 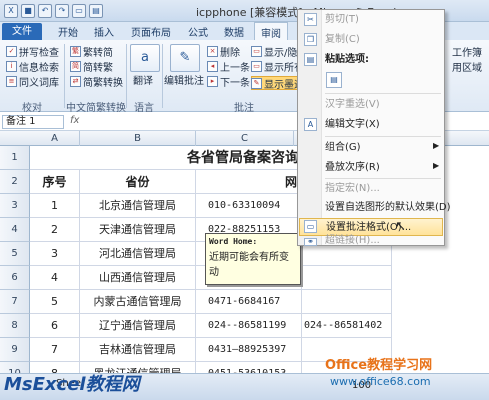 What do you see at coordinates (138, 302) in the screenshot?
I see `cell-province: 内蒙古通信管理局` at bounding box center [138, 302].